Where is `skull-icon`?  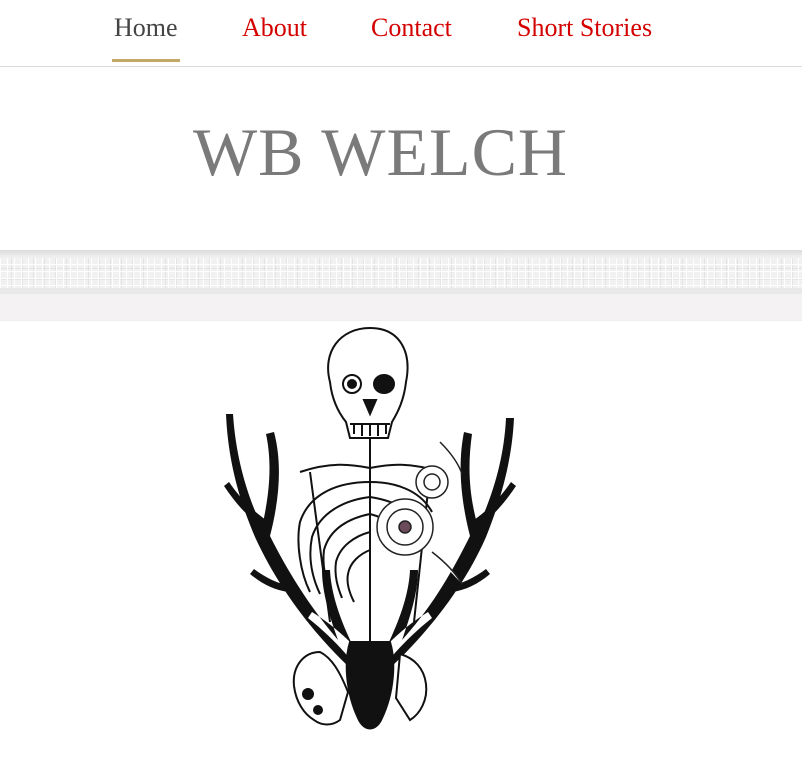 skull-icon is located at coordinates (368, 382).